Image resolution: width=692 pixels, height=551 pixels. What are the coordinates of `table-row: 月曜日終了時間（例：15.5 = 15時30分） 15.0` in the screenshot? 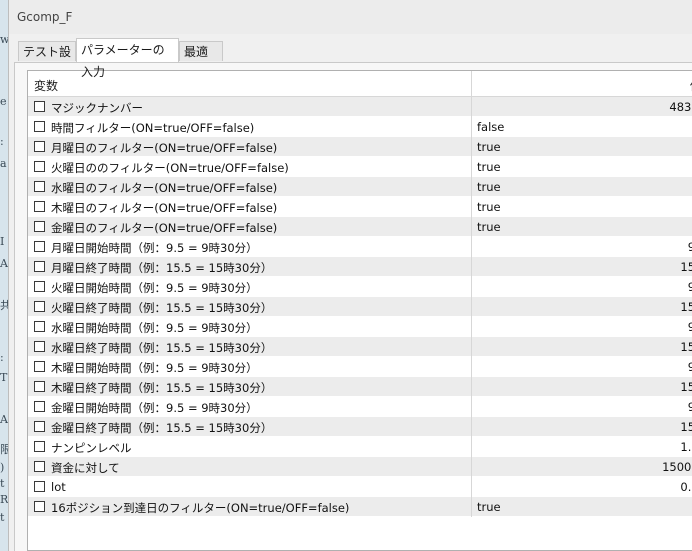 It's located at (360, 267).